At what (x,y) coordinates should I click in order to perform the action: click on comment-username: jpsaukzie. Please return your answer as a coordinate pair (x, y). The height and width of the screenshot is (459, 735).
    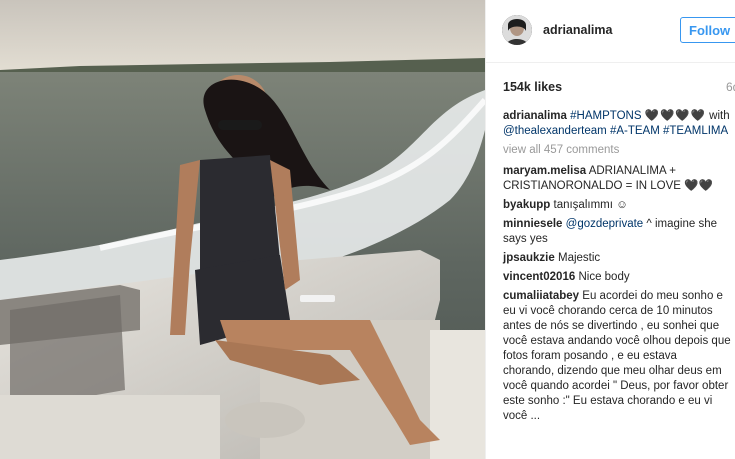
    Looking at the image, I should click on (529, 258).